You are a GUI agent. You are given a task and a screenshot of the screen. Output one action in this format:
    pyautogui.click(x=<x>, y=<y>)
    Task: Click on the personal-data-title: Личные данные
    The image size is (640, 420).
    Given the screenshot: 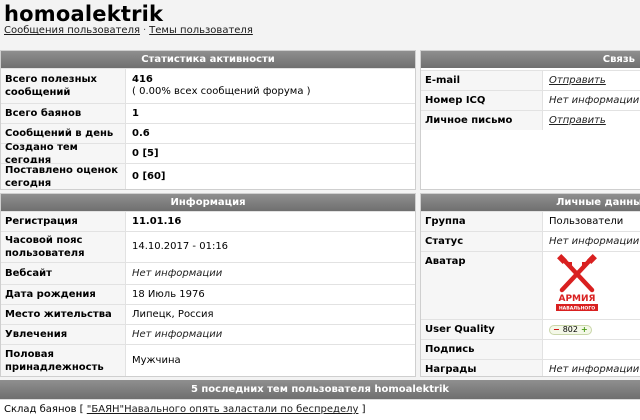 What is the action you would take?
    pyautogui.click(x=530, y=202)
    